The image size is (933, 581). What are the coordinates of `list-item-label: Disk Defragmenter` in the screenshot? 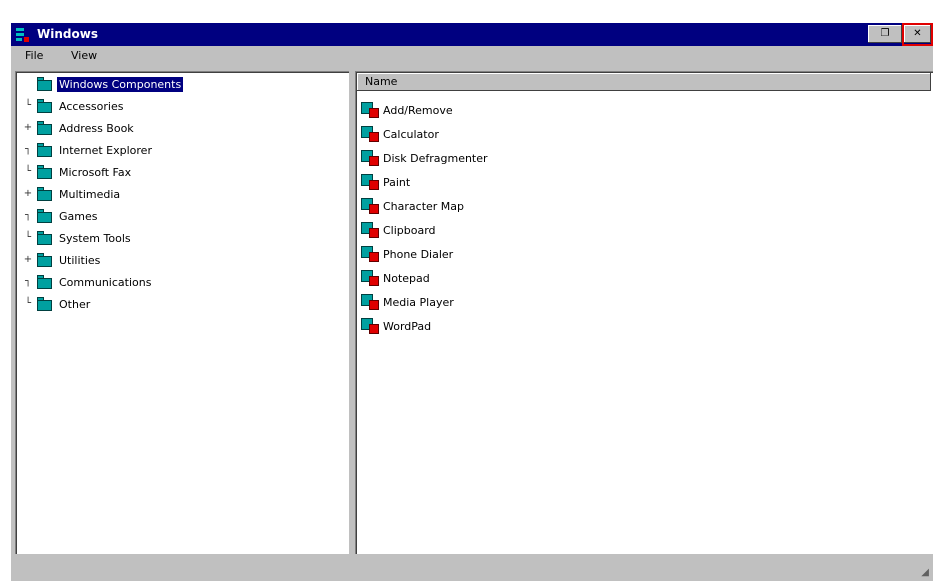 It's located at (435, 158).